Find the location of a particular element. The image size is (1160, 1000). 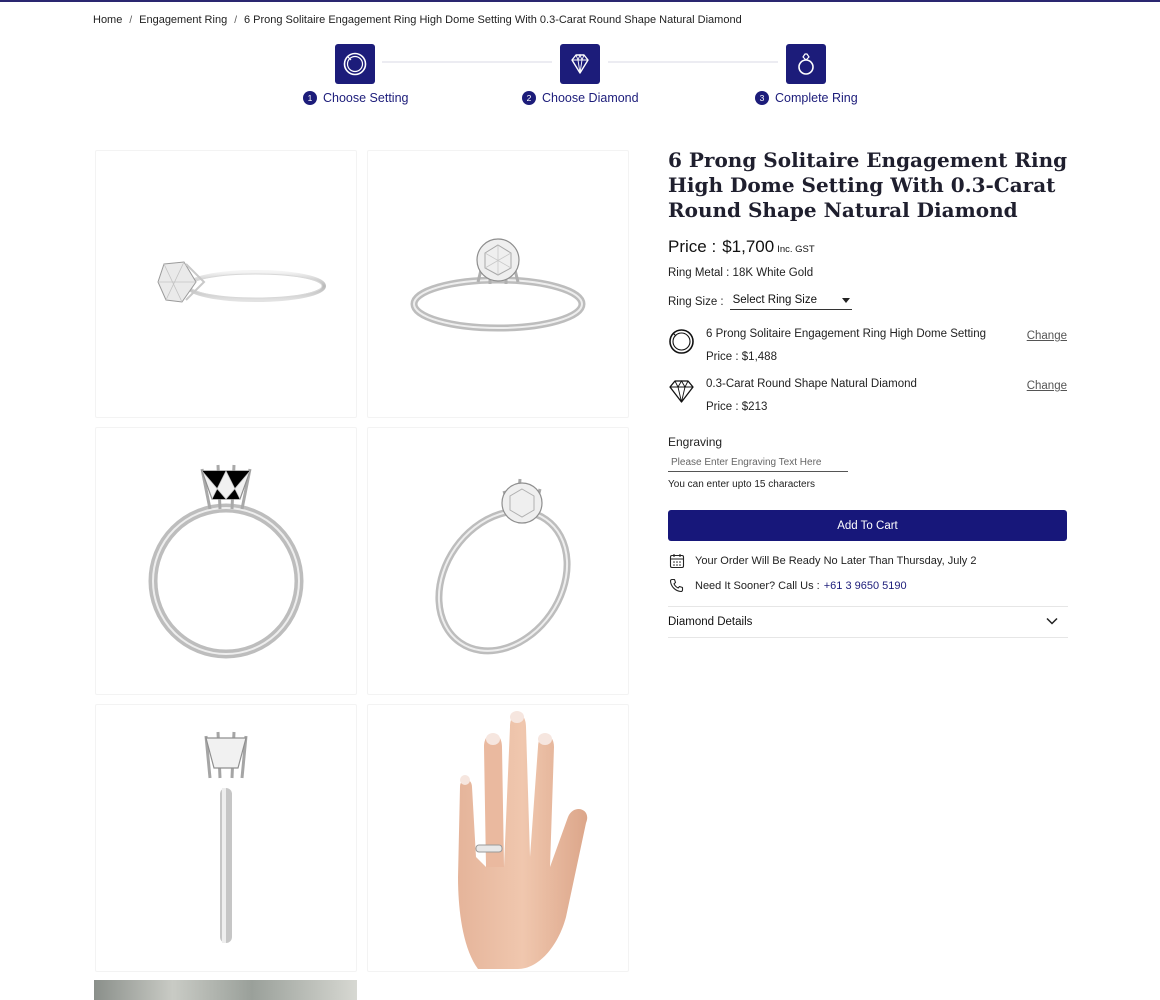

complete-ring-icon is located at coordinates (806, 64).